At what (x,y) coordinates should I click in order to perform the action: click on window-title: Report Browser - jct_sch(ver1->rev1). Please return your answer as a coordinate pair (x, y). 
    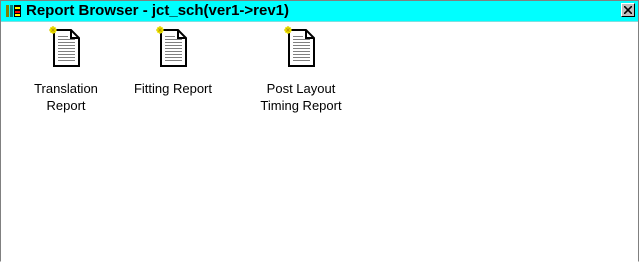
    Looking at the image, I should click on (158, 10).